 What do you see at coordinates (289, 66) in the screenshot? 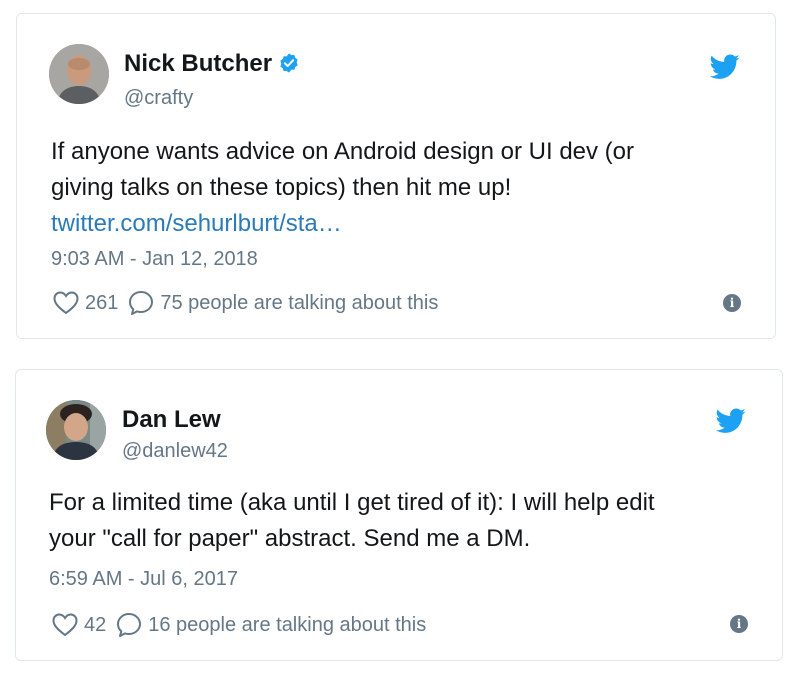
I see `verified-badge-icon` at bounding box center [289, 66].